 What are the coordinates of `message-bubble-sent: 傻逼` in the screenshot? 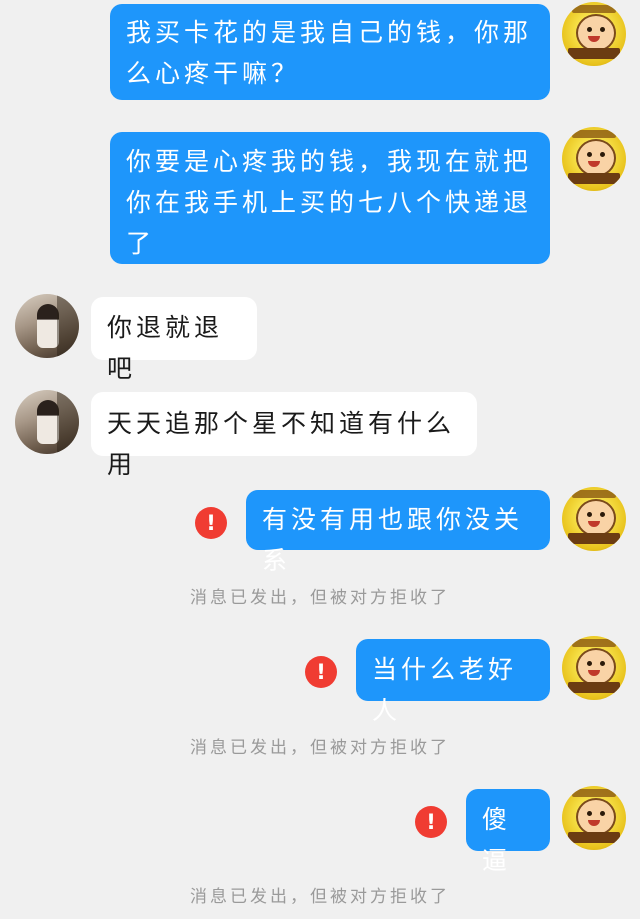 It's located at (508, 832).